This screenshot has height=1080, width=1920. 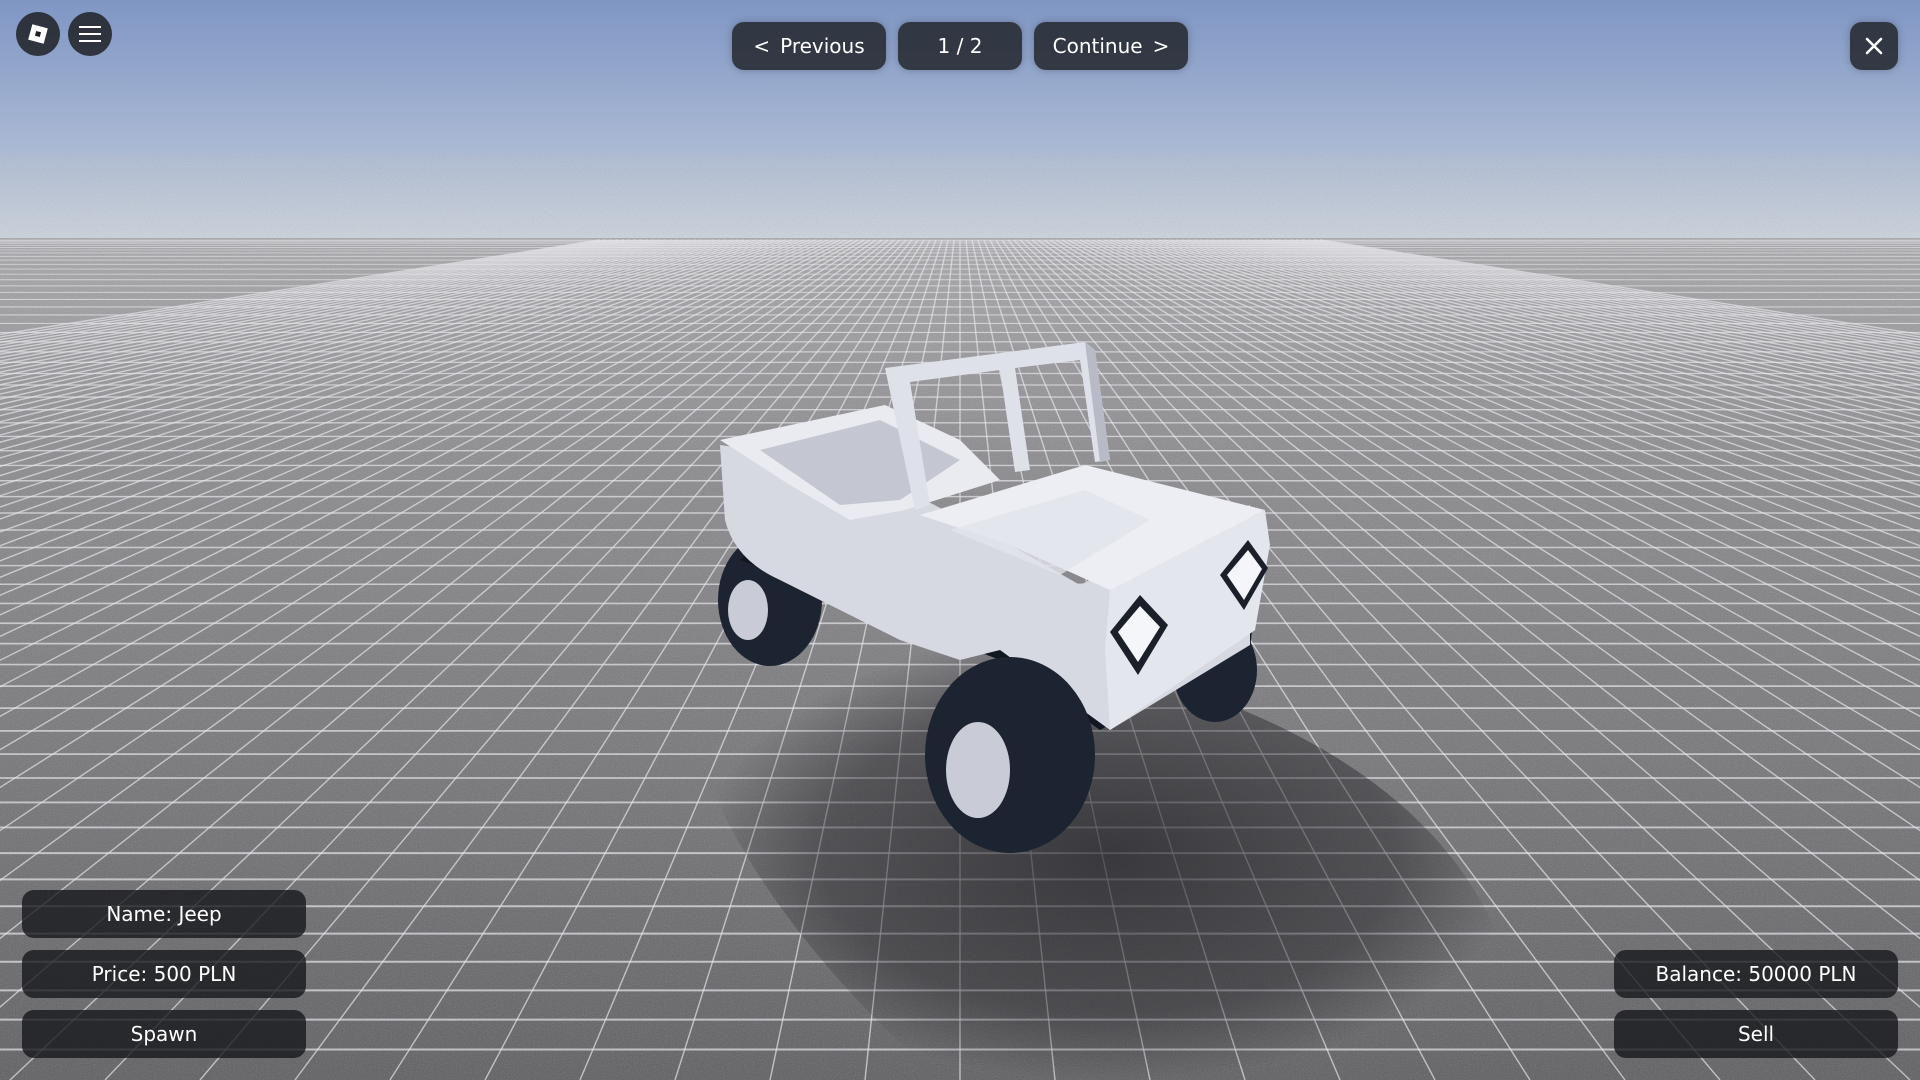 I want to click on close-icon, so click(x=1874, y=46).